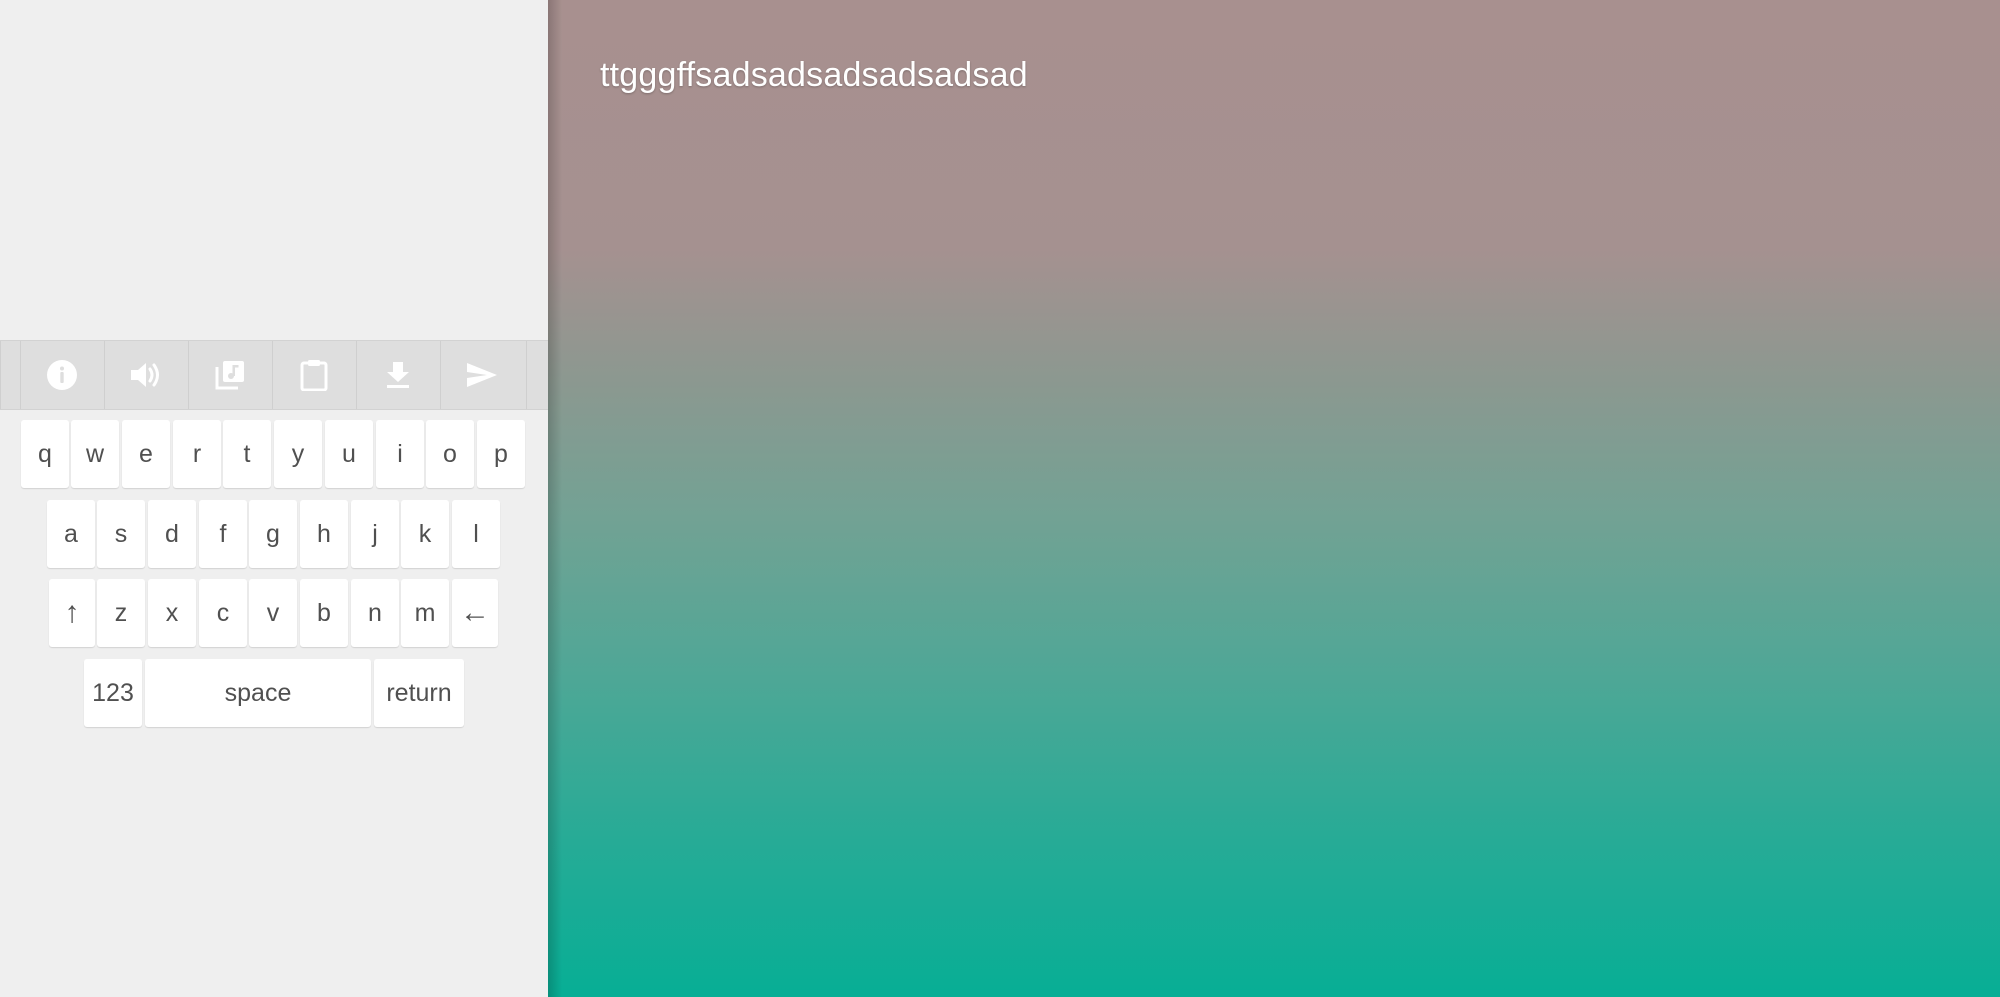  I want to click on info-icon, so click(62, 375).